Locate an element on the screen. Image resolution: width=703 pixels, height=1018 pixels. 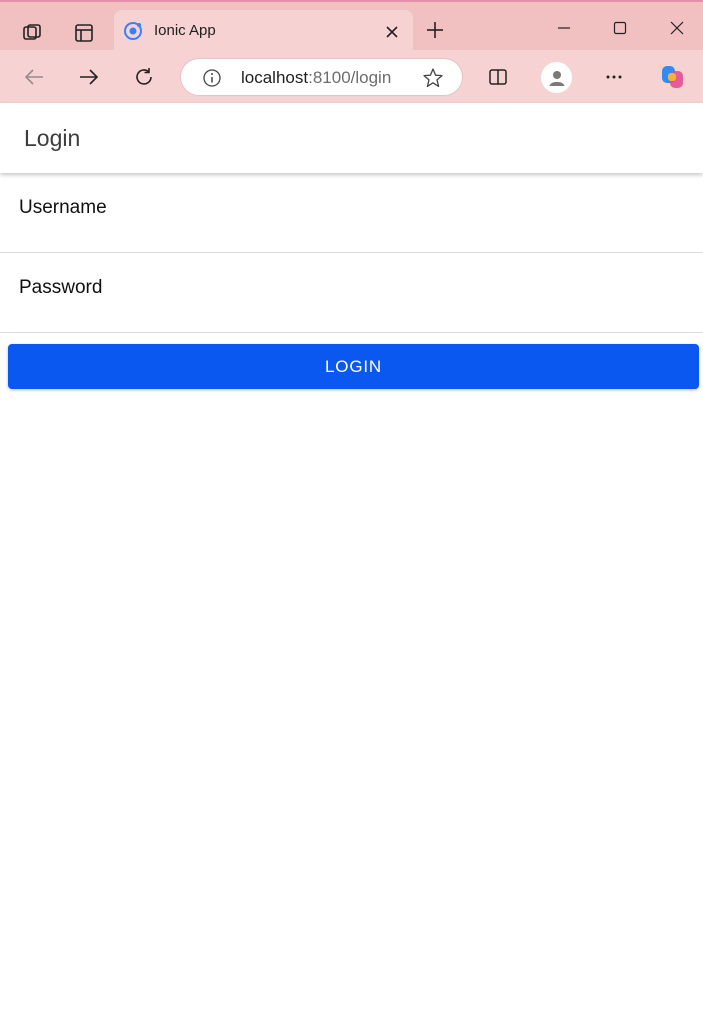
copilot-icon is located at coordinates (673, 77).